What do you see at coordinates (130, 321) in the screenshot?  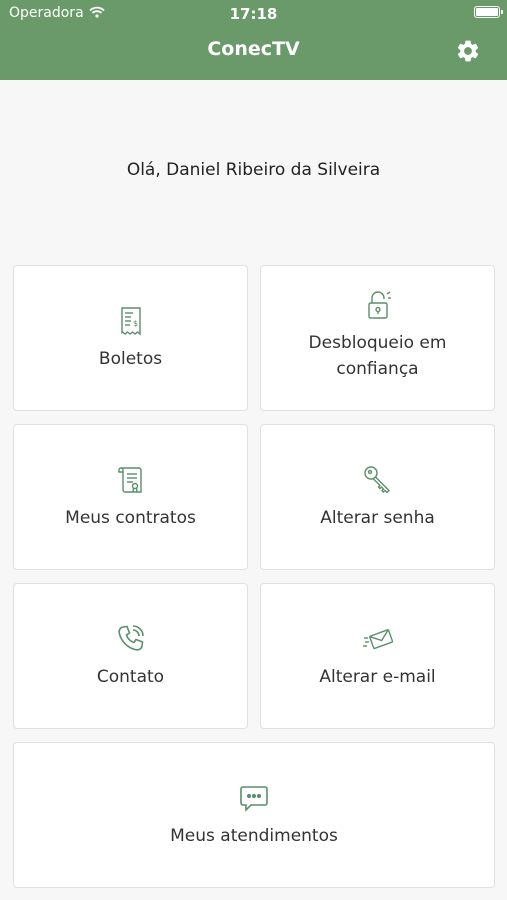 I see `receipt-icon: $` at bounding box center [130, 321].